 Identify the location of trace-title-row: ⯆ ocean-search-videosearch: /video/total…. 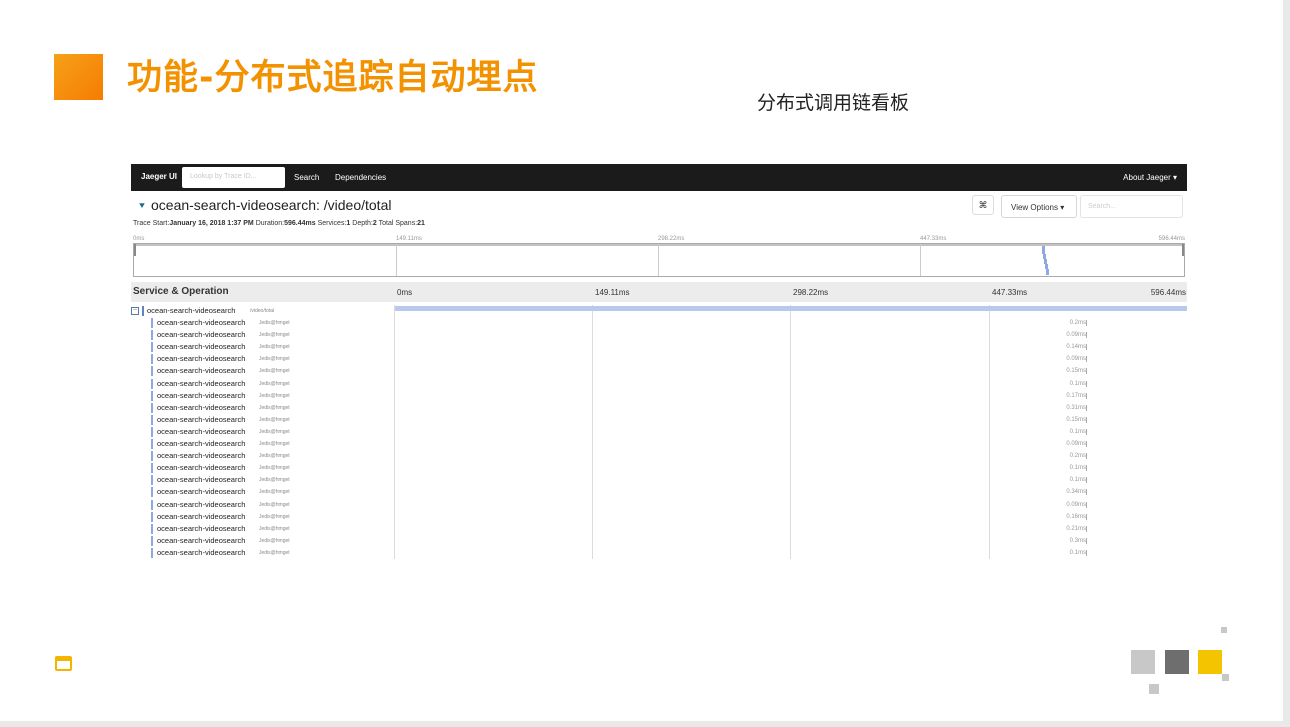
(659, 207).